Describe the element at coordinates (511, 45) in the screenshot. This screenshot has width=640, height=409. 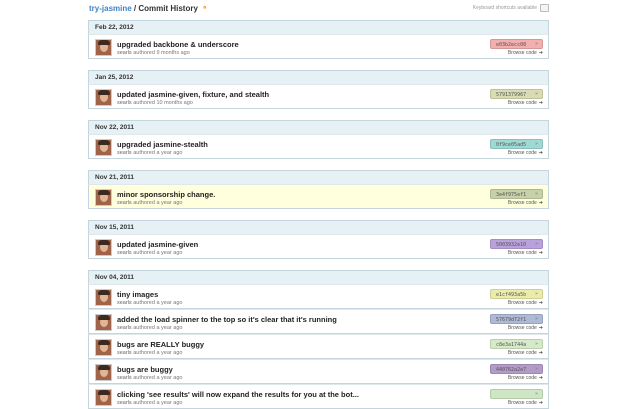
I see `commit-sha: e03b2ecc08` at that location.